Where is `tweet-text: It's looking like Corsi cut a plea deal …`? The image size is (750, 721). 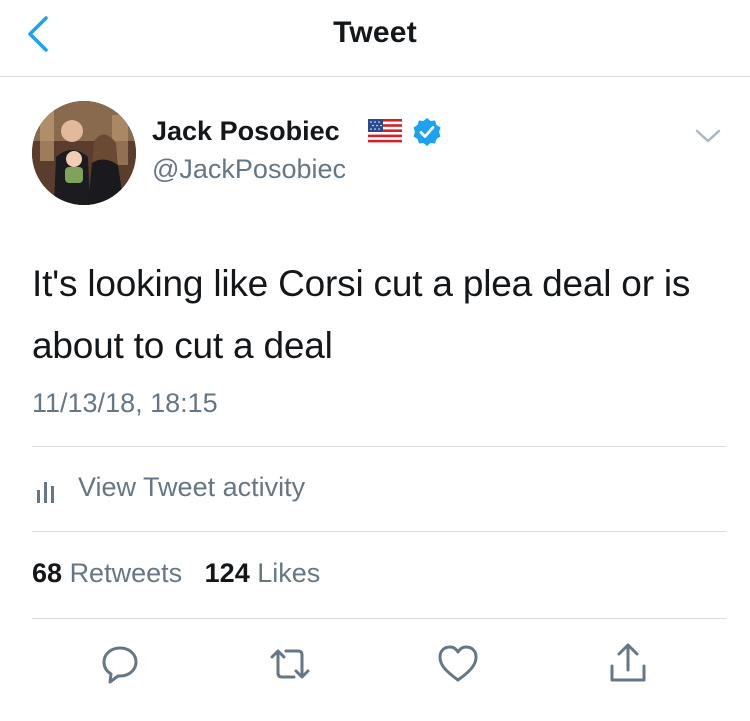 tweet-text: It's looking like Corsi cut a plea deal … is located at coordinates (361, 314).